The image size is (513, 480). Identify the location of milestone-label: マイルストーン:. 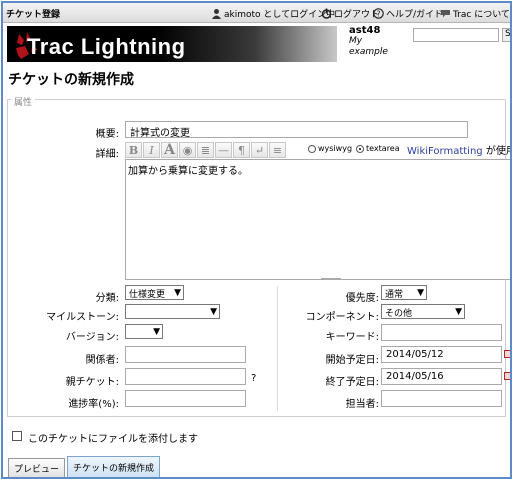
(82, 317).